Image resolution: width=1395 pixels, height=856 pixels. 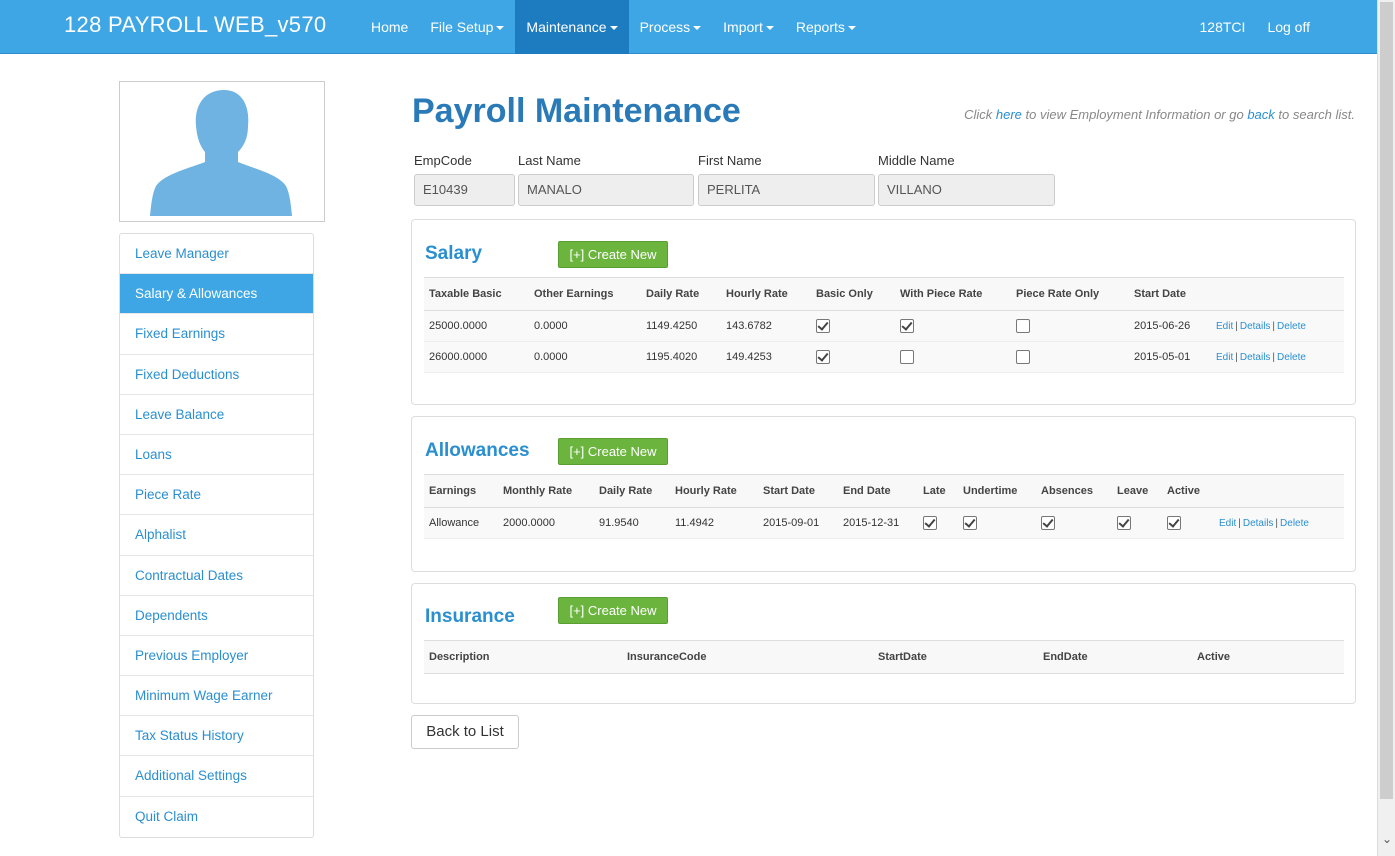 I want to click on table-cell: 2015-09-01, so click(x=798, y=523).